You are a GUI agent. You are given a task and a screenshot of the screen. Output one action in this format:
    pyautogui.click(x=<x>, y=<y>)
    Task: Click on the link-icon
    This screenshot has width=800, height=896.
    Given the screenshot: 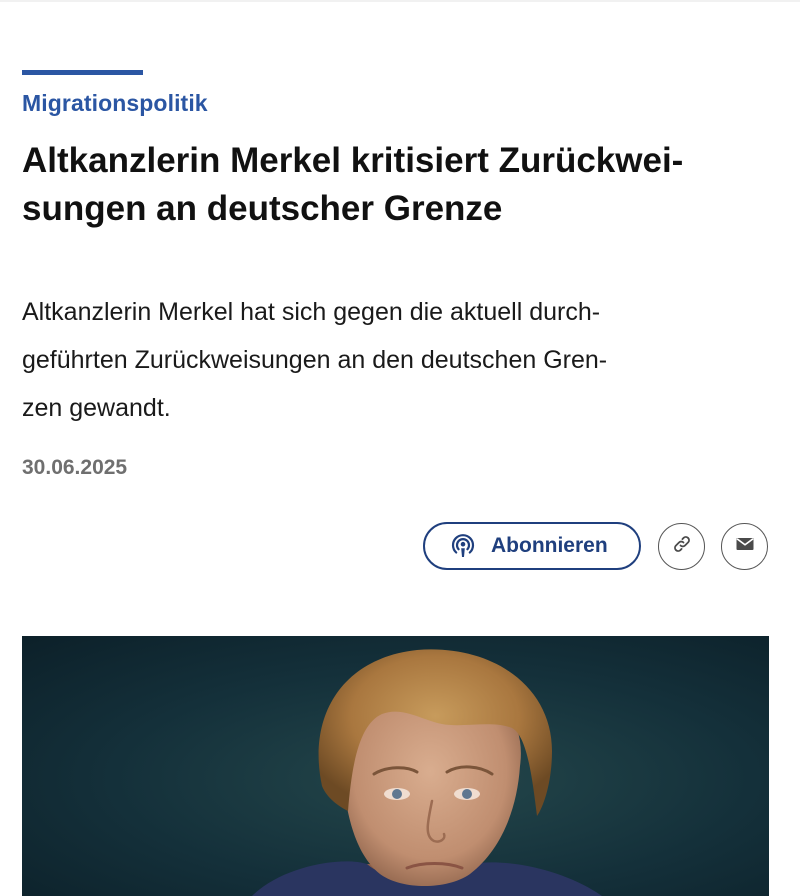 What is the action you would take?
    pyautogui.click(x=682, y=546)
    